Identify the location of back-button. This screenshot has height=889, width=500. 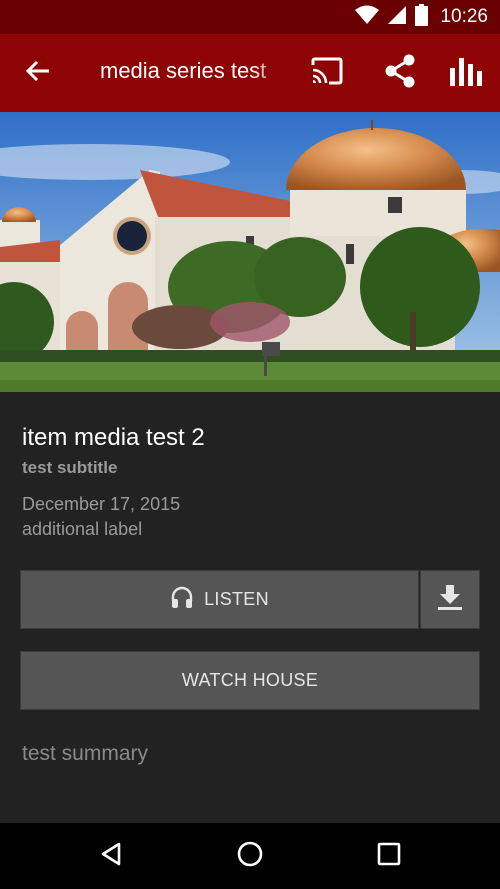
(38, 73).